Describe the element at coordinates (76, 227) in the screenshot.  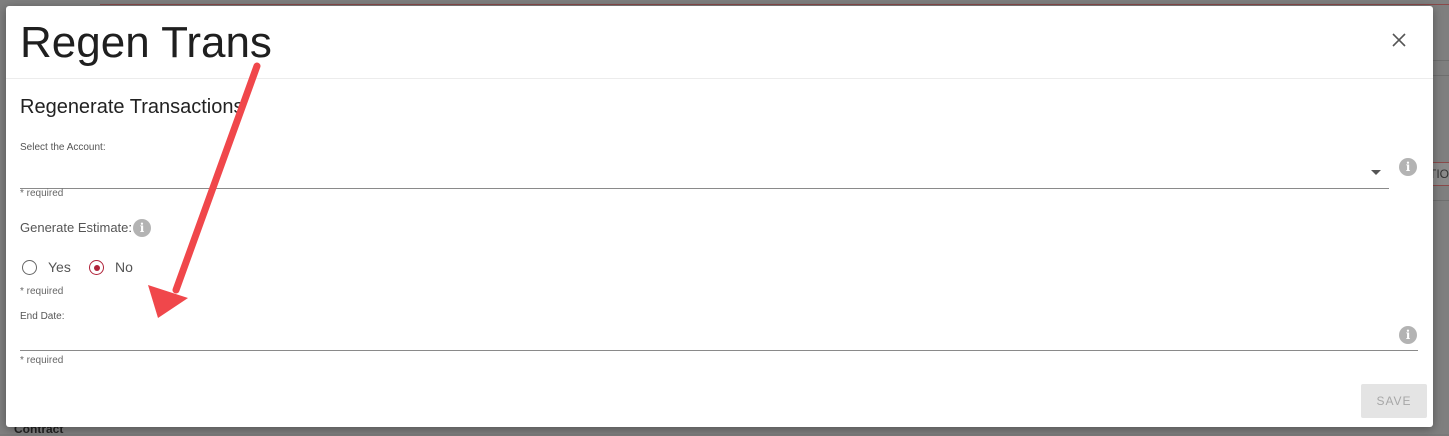
I see `generate-estimate-label: Generate Estimate:` at that location.